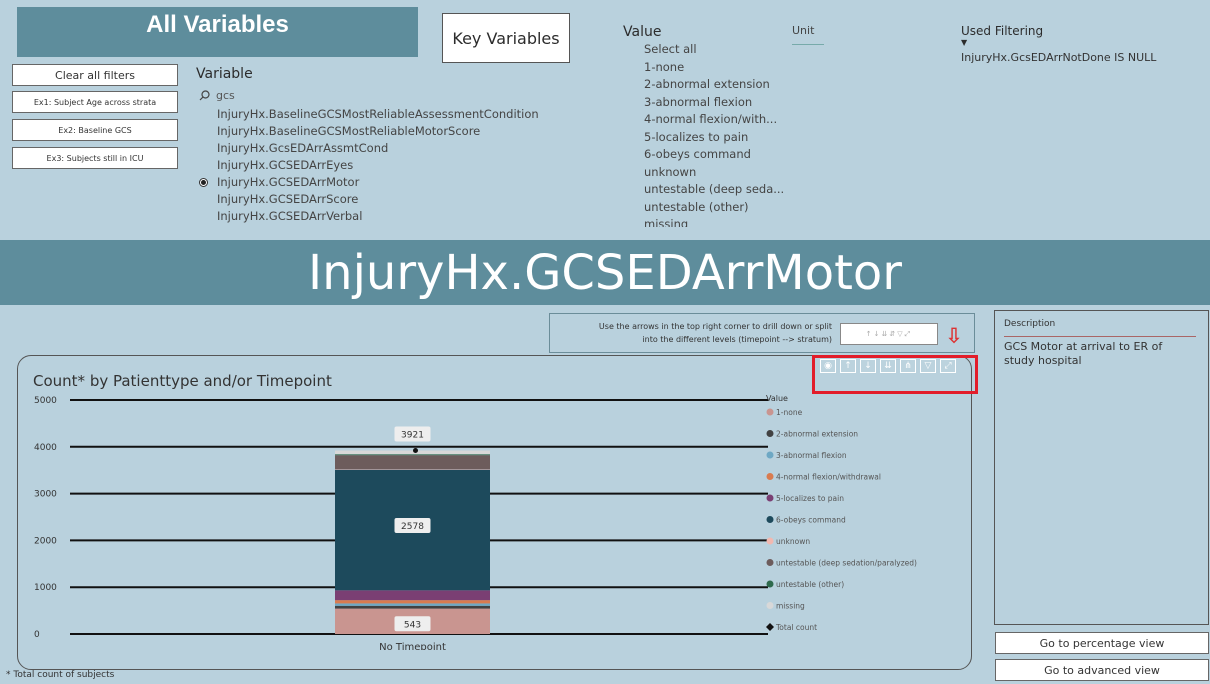 The width and height of the screenshot is (1210, 684). Describe the element at coordinates (288, 182) in the screenshot. I see `variable-item-selected: InjuryHx.GCSEDArrMotor` at that location.